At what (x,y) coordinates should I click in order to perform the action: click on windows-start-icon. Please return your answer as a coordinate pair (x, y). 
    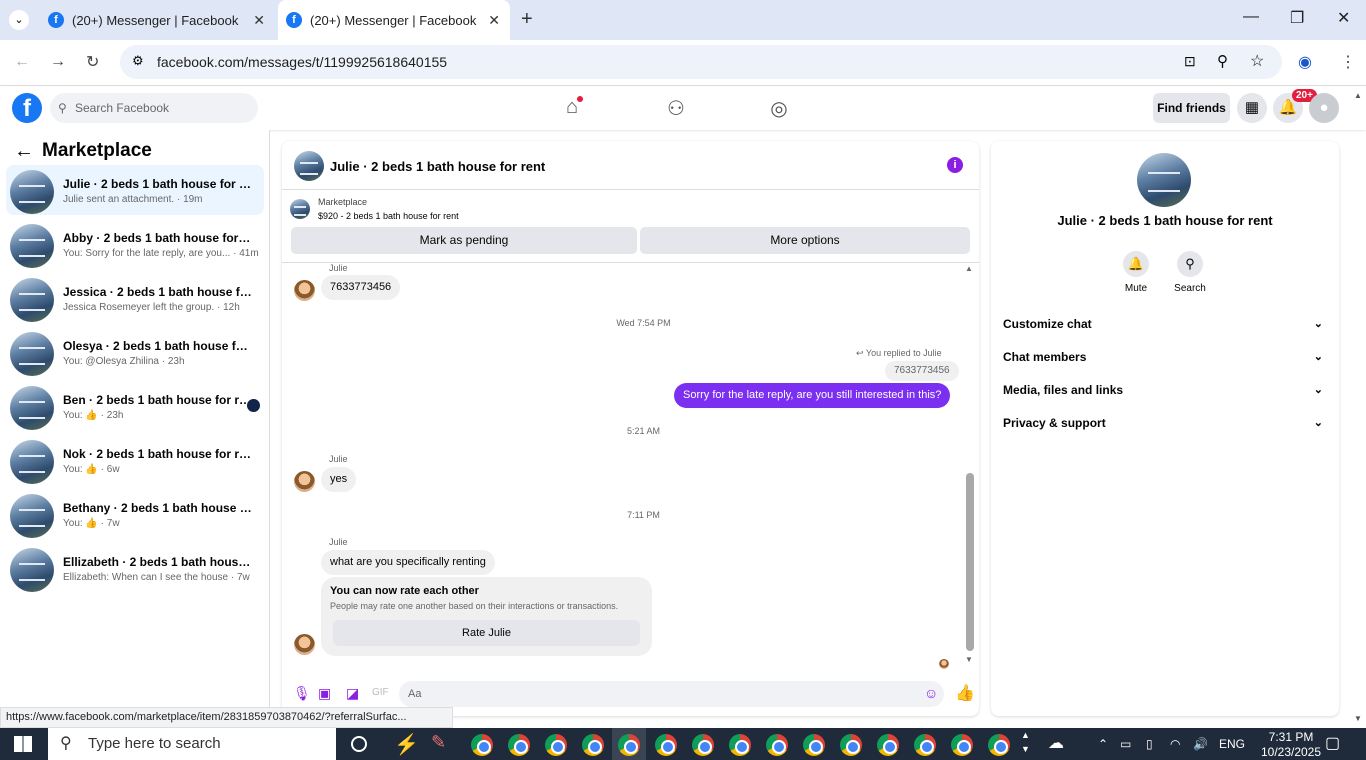
    Looking at the image, I should click on (23, 744).